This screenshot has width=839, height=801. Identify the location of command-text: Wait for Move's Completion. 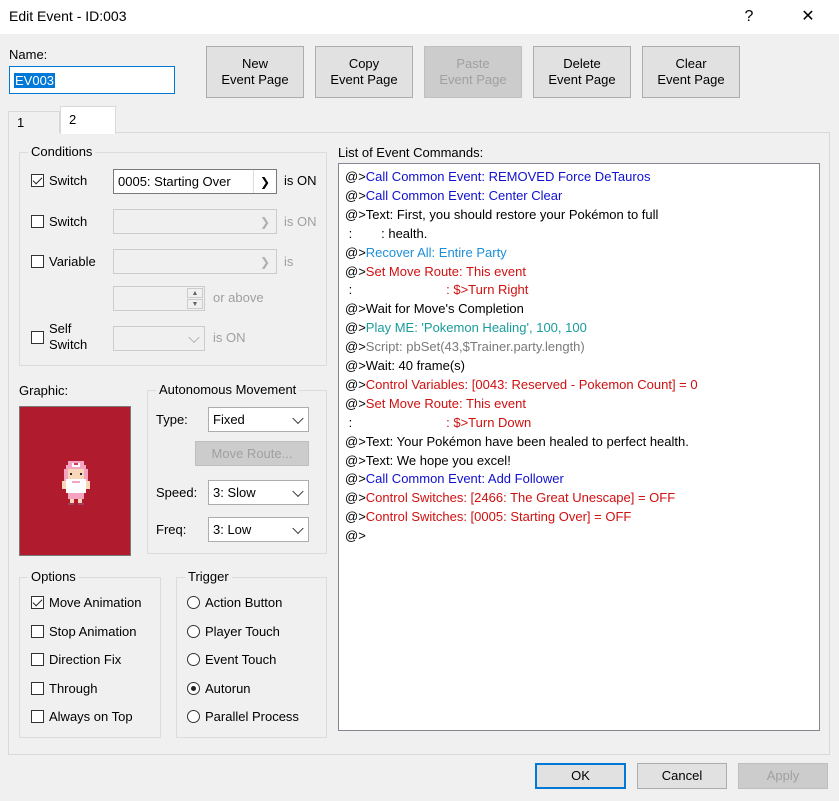
(444, 309).